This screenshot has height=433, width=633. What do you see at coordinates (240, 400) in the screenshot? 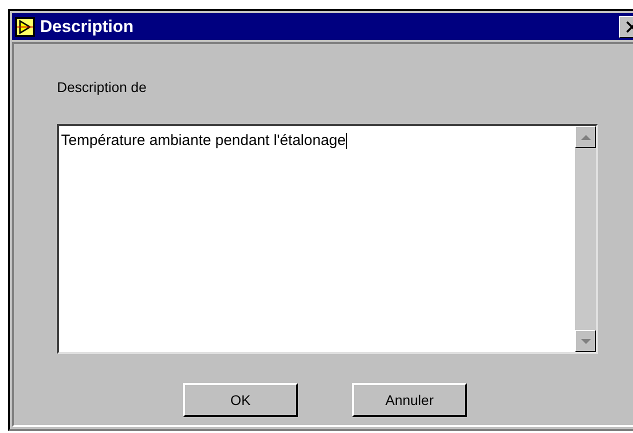
I see `dialog-button: OK` at bounding box center [240, 400].